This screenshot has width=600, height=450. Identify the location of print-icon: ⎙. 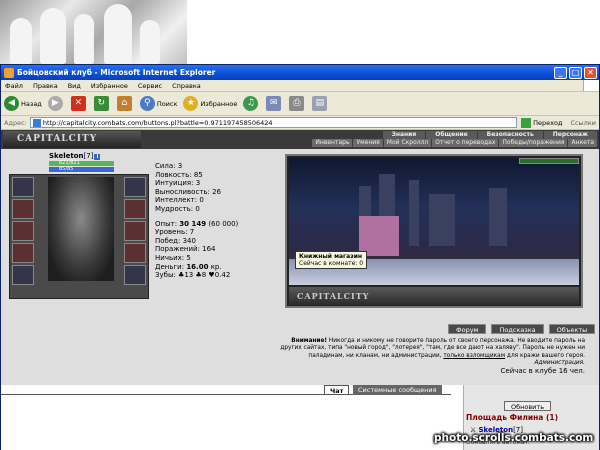
(297, 103).